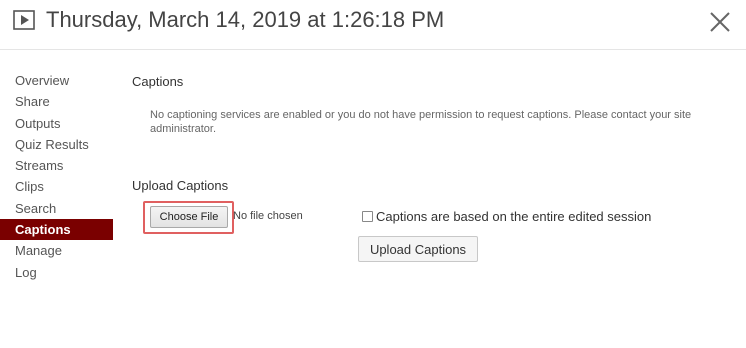 The height and width of the screenshot is (348, 746). Describe the element at coordinates (189, 217) in the screenshot. I see `choose-file-button: Choose File` at that location.